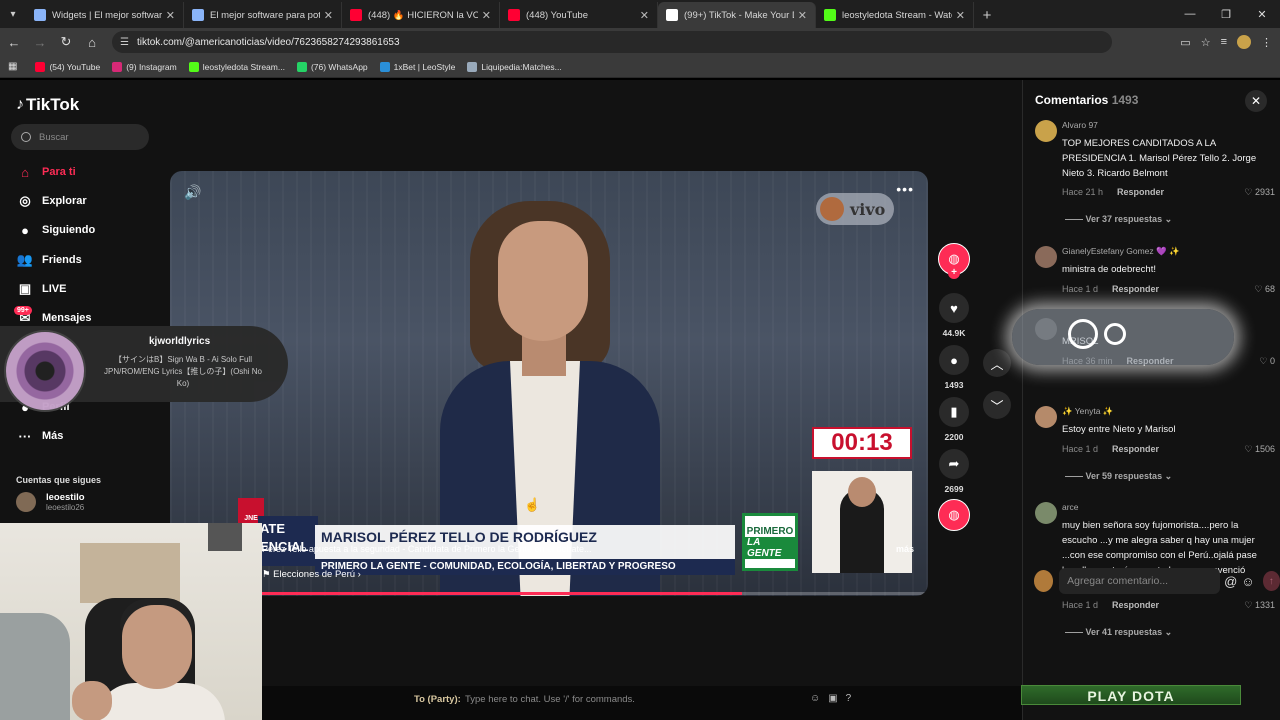  I want to click on view-replies-button: —— Ver 59 respuestas ⌄, so click(1118, 476).